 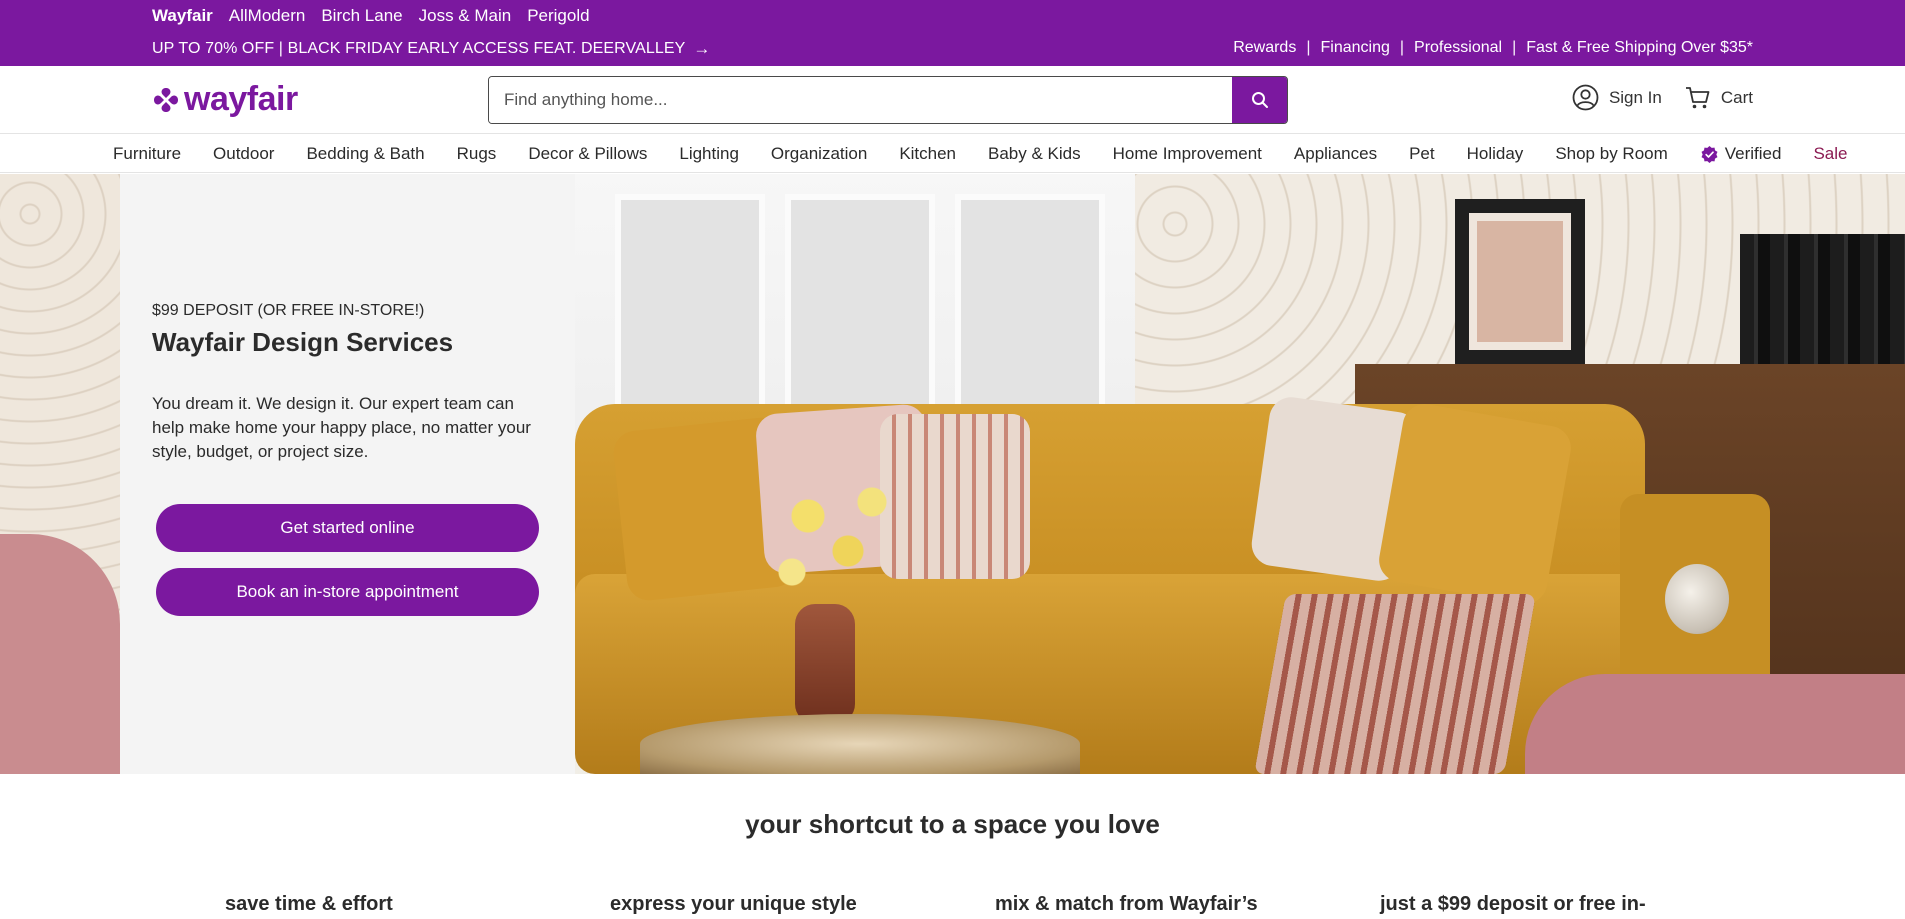 I want to click on hero-eyebrow: $99 DEPOSIT (OR FREE IN-STORE!), so click(x=288, y=310).